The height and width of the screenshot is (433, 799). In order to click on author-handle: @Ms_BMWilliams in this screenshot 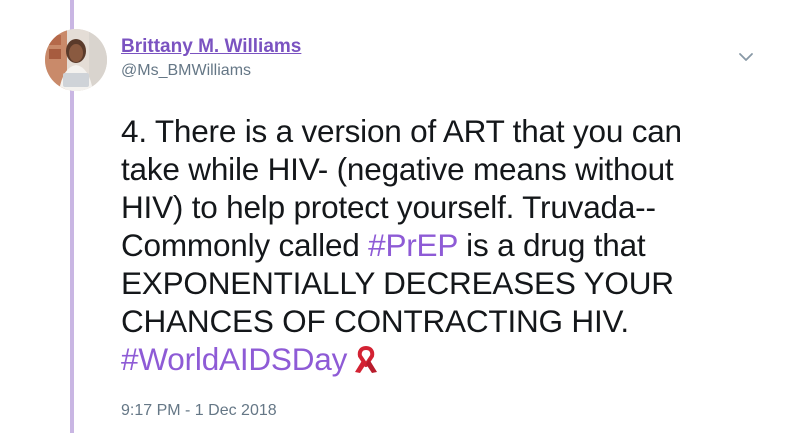, I will do `click(186, 71)`.